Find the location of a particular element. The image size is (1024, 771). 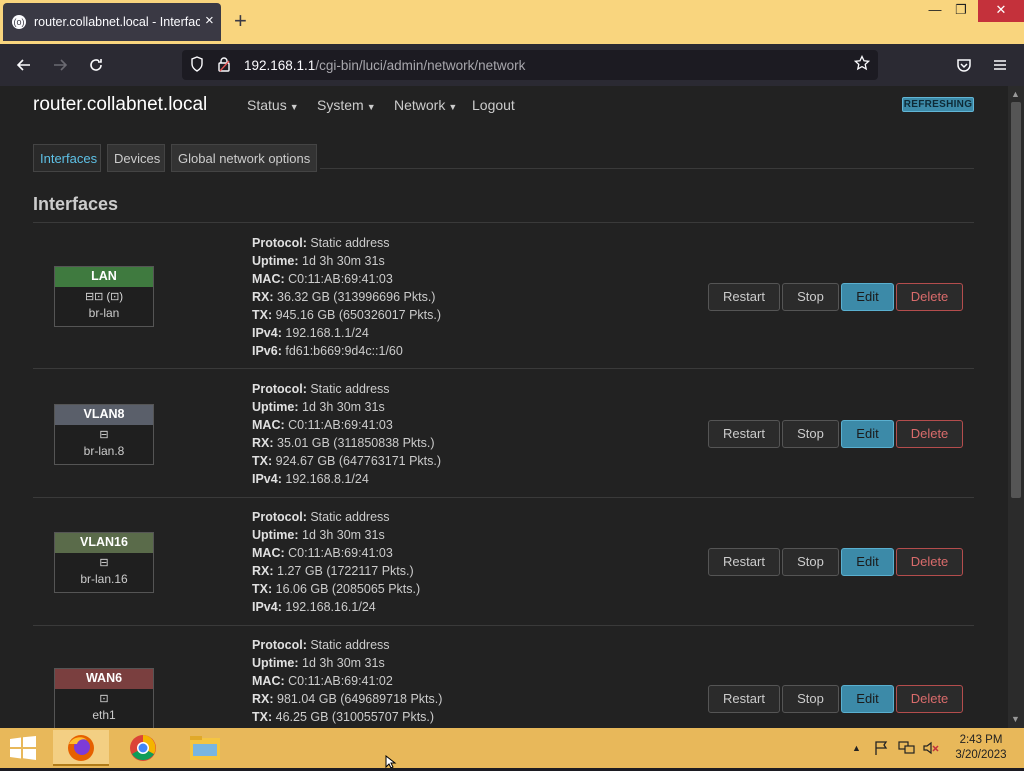

favicon-icon: (o) is located at coordinates (19, 22).